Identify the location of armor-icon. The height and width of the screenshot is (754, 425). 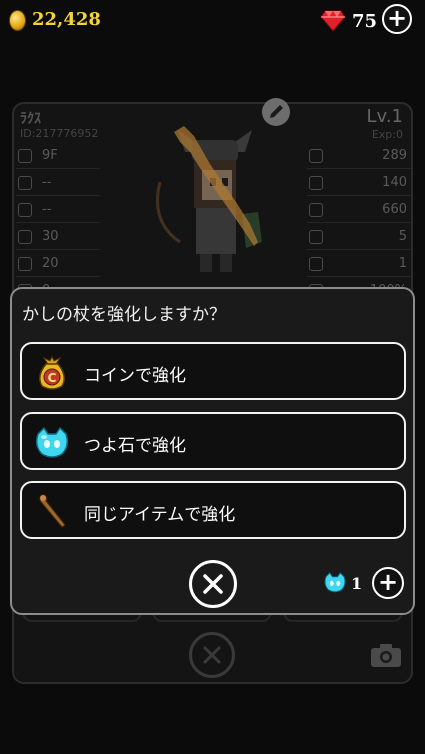
(25, 210).